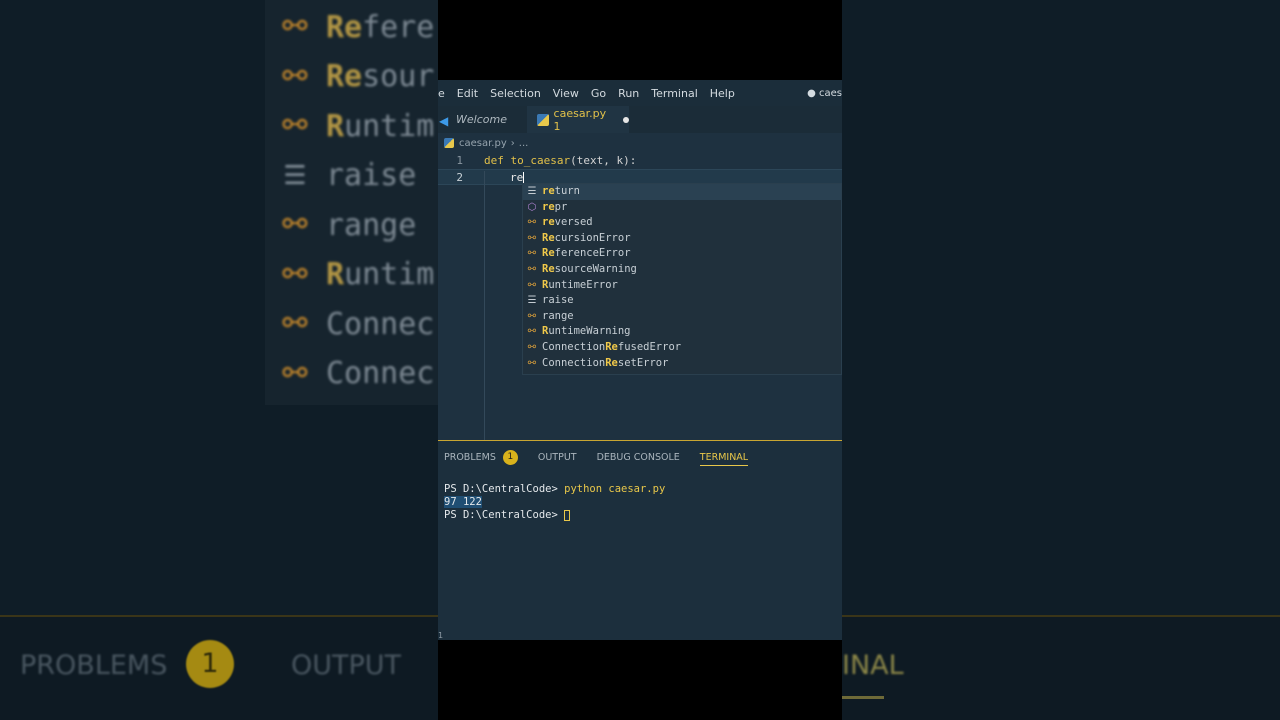  I want to click on menu-view: View, so click(566, 93).